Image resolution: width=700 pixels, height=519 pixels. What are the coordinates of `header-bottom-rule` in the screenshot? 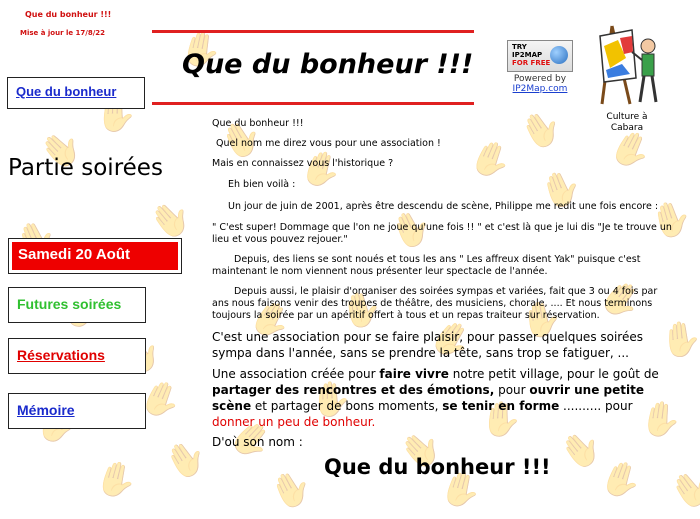 It's located at (313, 103).